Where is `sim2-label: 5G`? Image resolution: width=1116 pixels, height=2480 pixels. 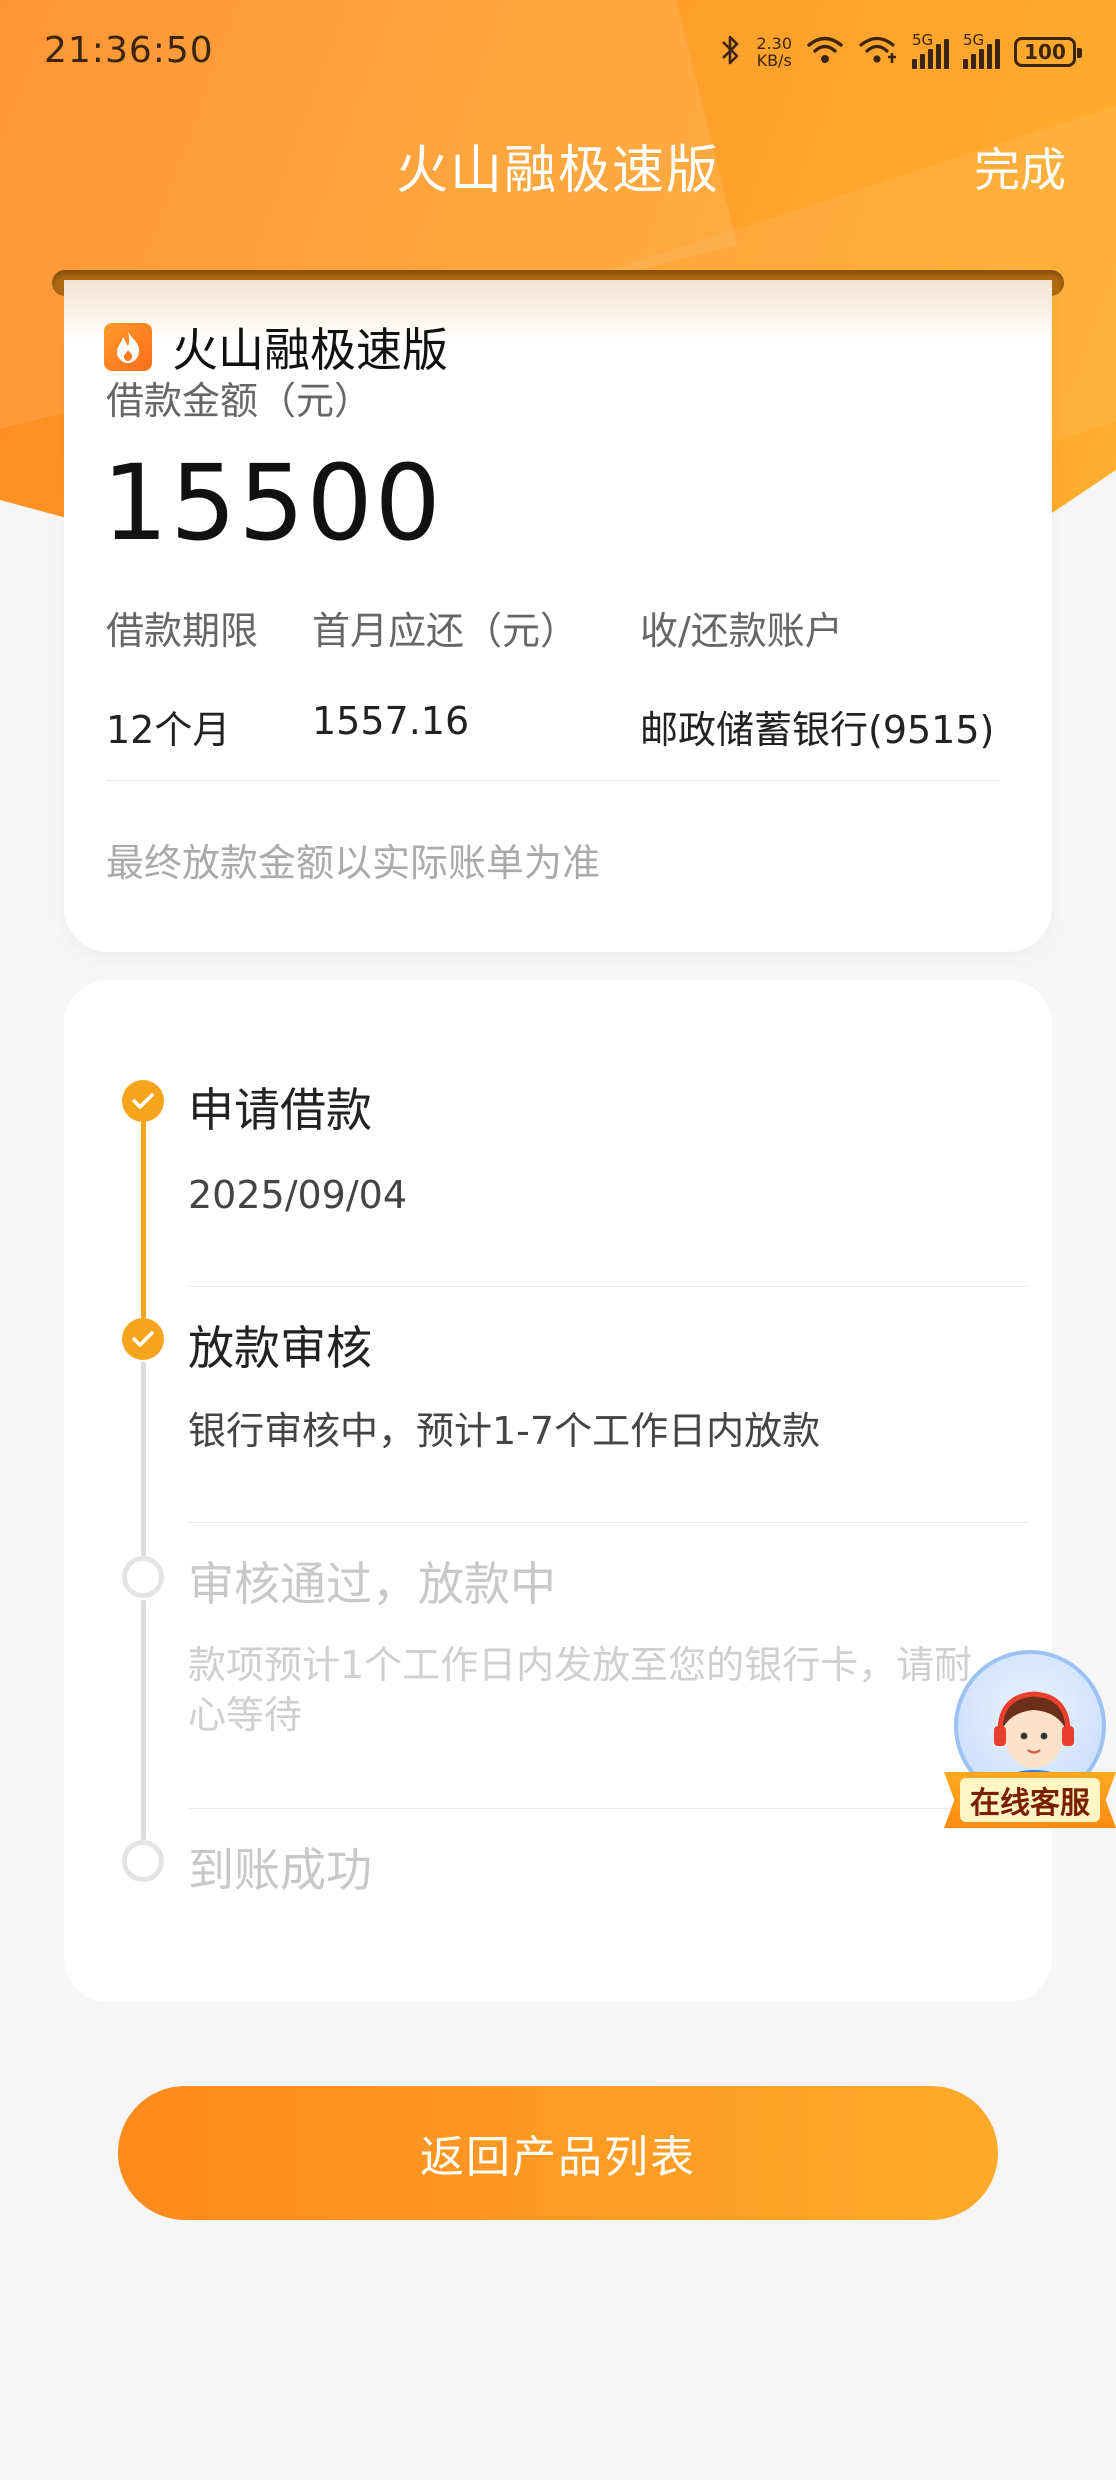
sim2-label: 5G is located at coordinates (974, 40).